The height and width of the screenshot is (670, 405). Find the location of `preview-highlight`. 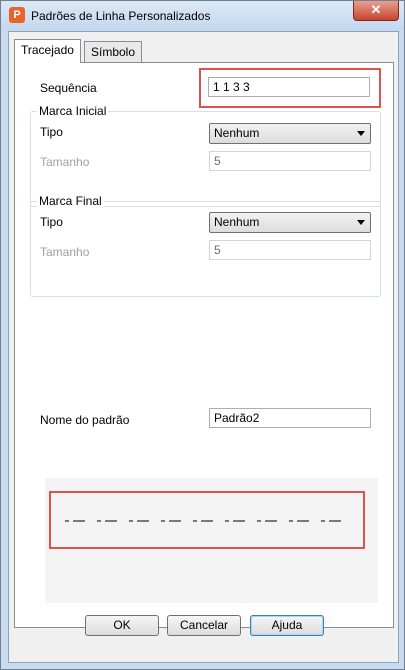

preview-highlight is located at coordinates (207, 520).